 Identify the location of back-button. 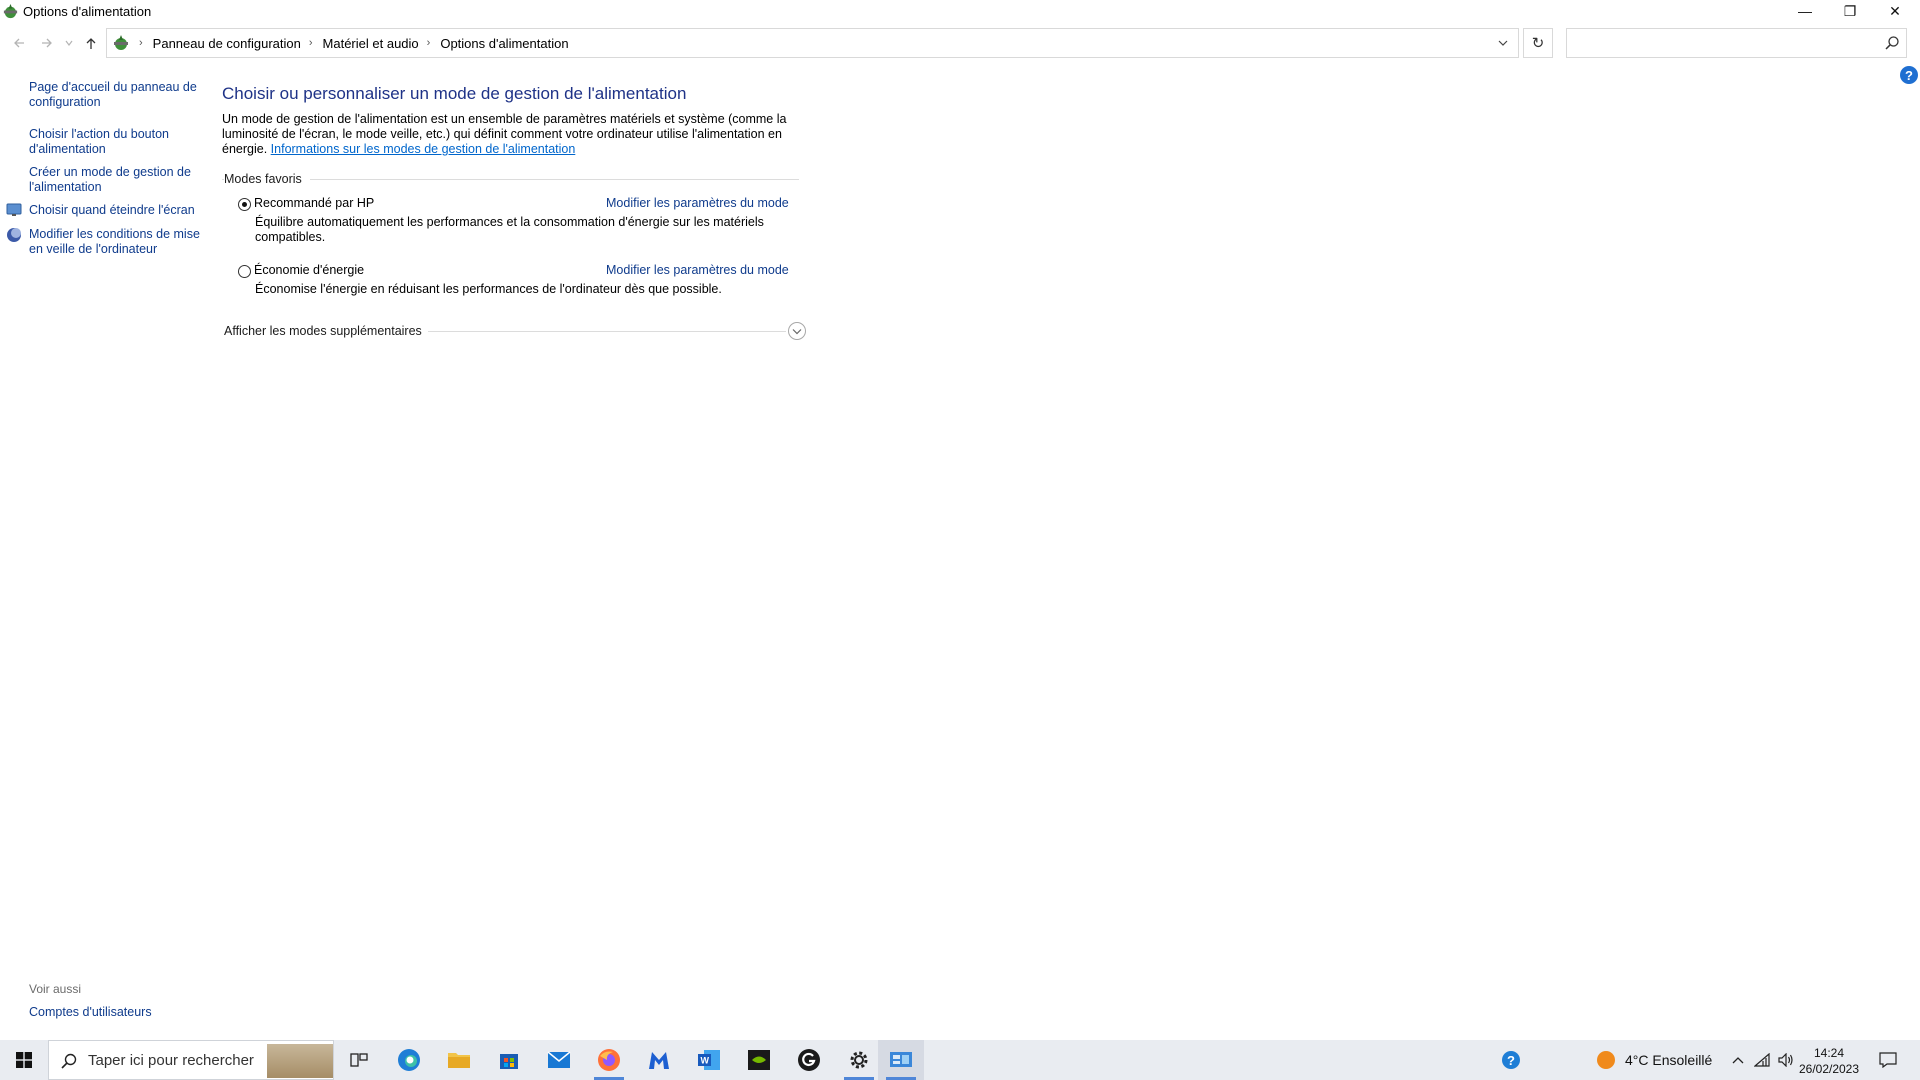
(19, 43).